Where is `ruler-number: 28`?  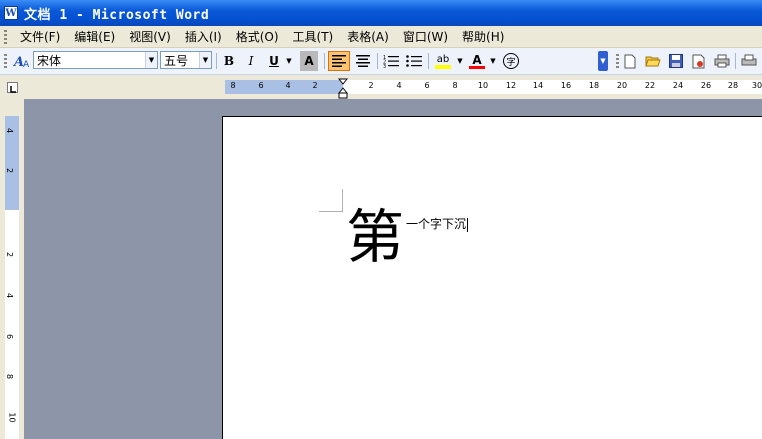 ruler-number: 28 is located at coordinates (733, 85).